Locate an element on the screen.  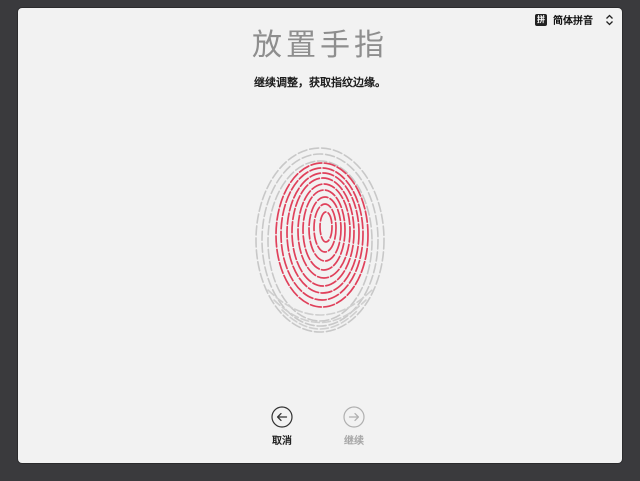
cancel-button: 取消 is located at coordinates (282, 426).